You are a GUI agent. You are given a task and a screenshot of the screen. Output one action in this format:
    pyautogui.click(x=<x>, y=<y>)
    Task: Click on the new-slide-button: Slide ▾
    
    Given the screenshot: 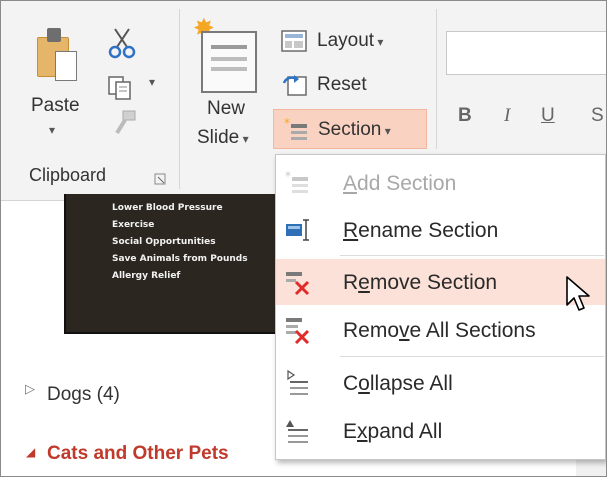 What is the action you would take?
    pyautogui.click(x=223, y=138)
    